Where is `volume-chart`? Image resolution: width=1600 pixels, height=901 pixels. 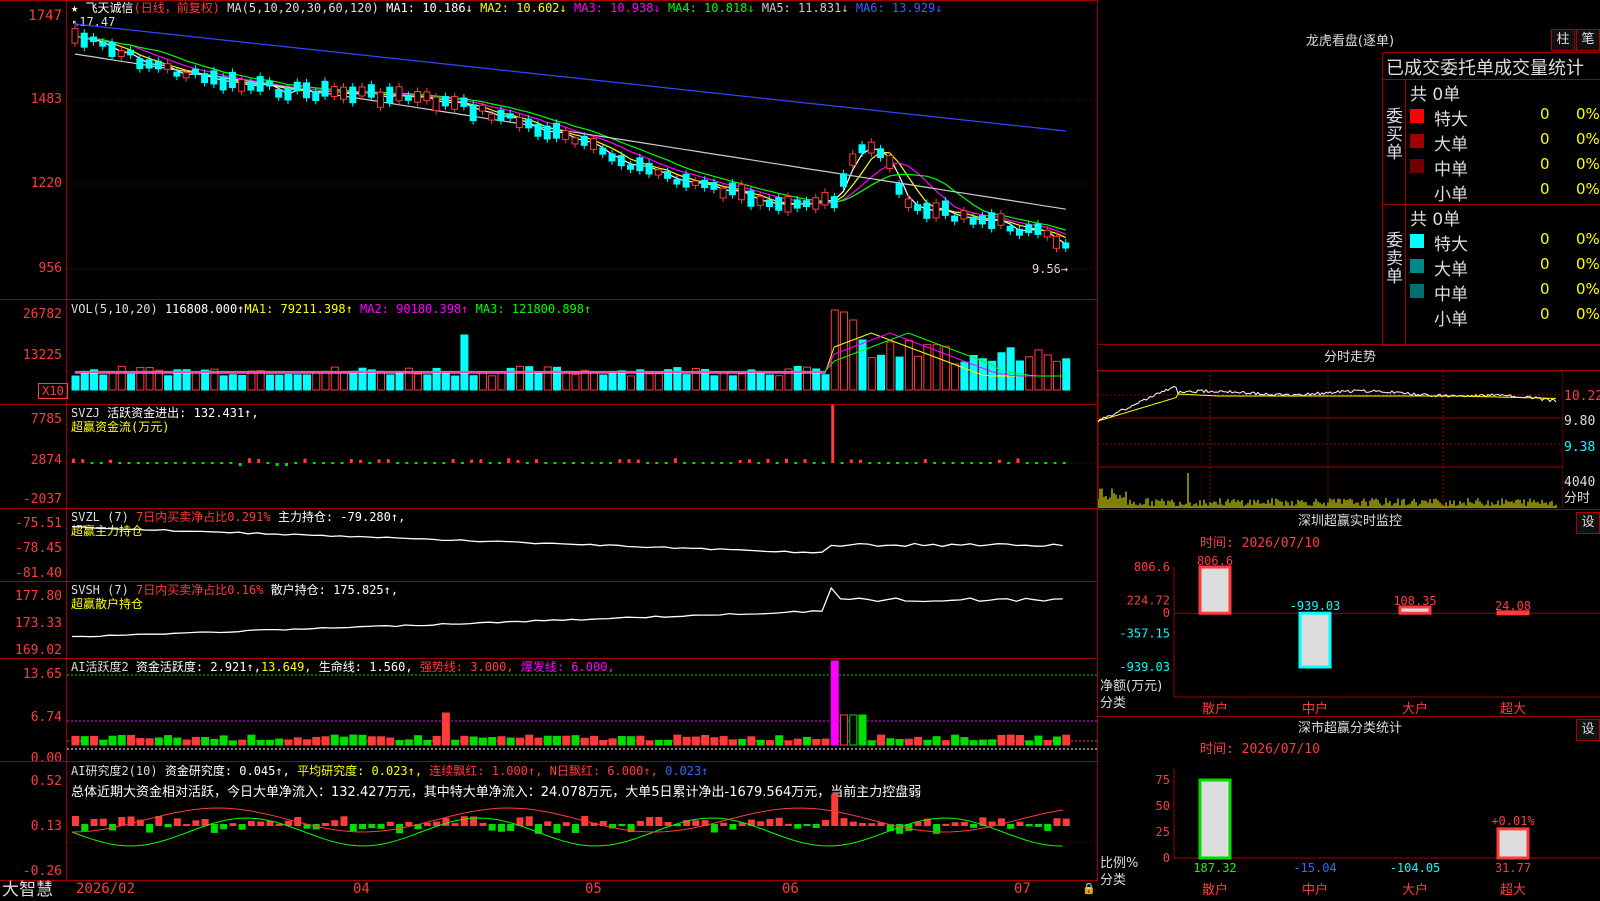 volume-chart is located at coordinates (582, 352).